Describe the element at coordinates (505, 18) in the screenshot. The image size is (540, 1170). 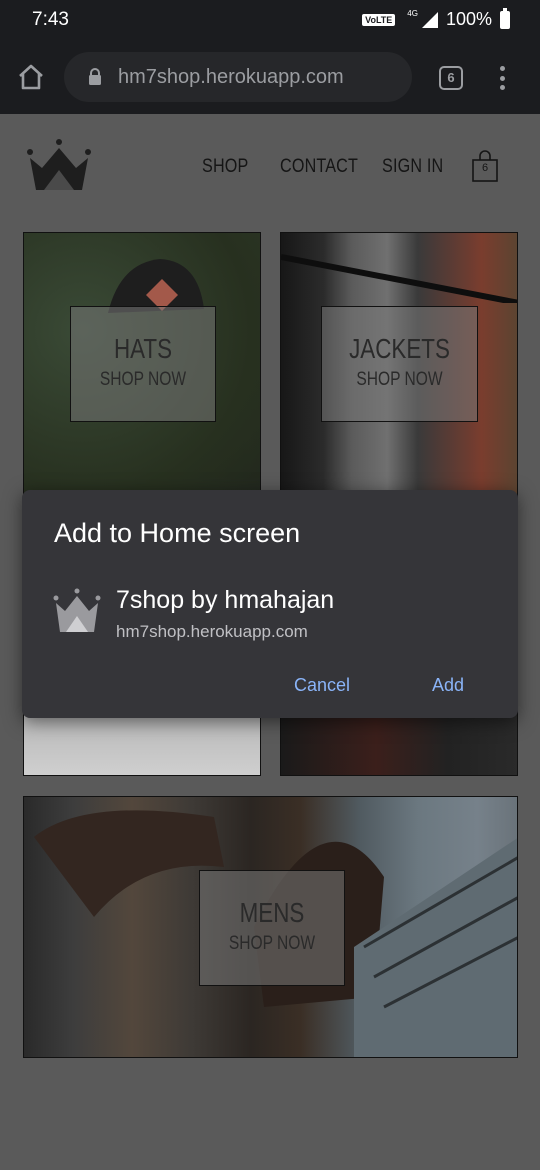
I see `battery-icon` at that location.